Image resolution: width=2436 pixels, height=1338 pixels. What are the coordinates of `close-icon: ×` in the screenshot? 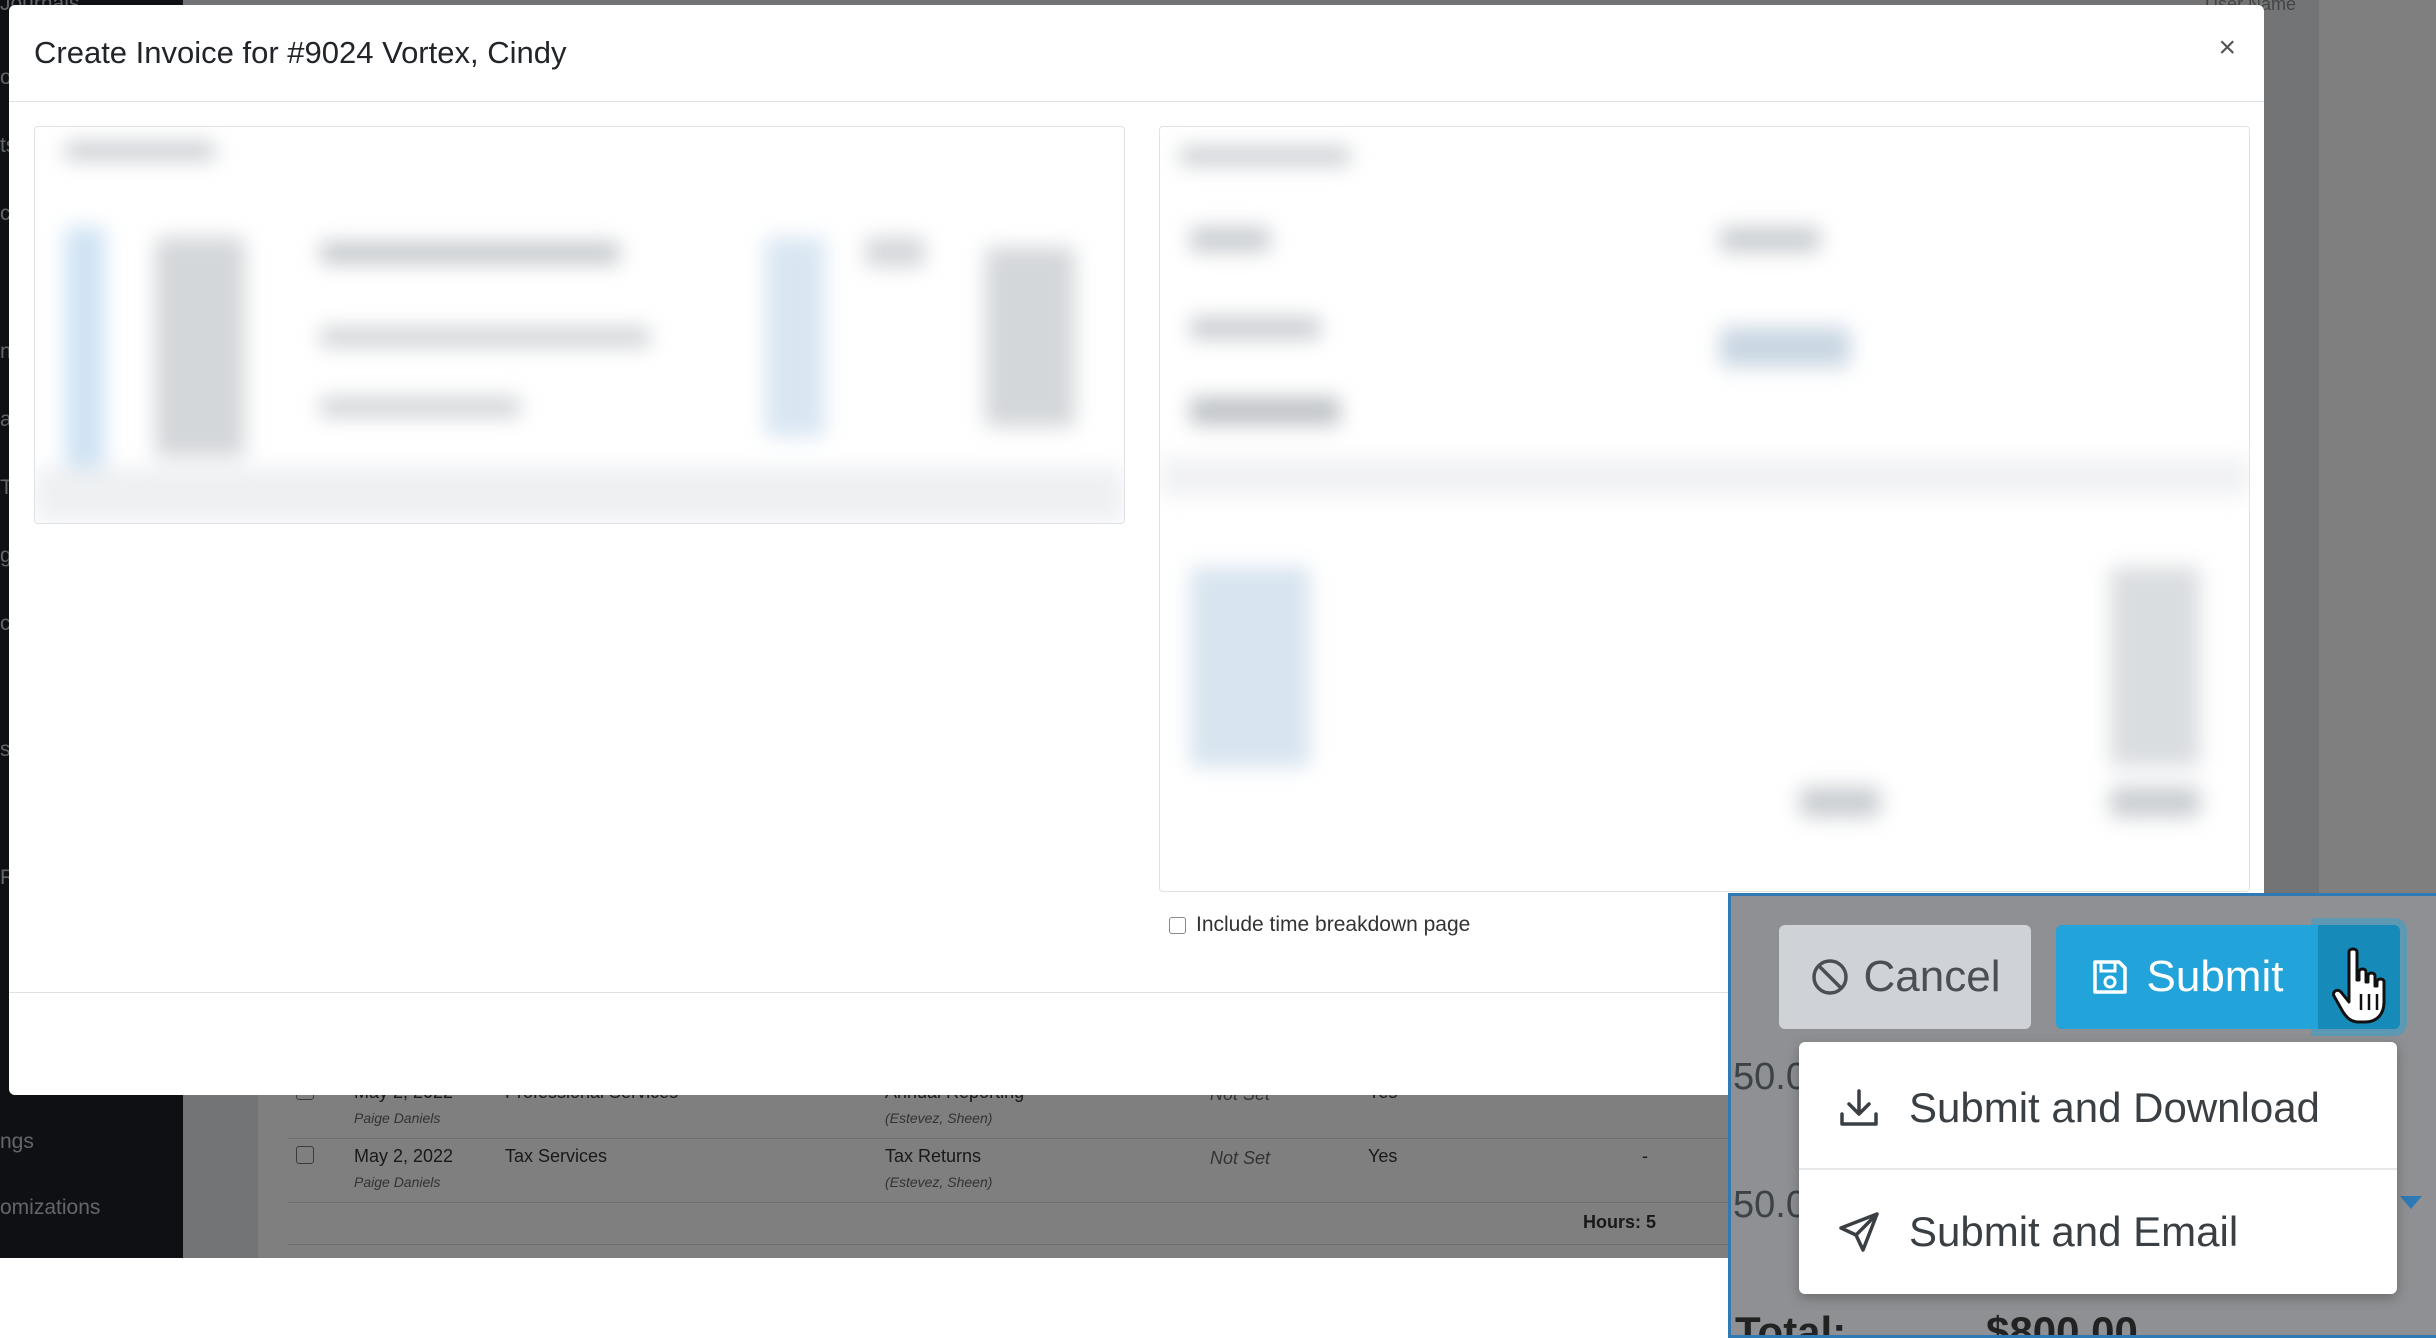 It's located at (2227, 48).